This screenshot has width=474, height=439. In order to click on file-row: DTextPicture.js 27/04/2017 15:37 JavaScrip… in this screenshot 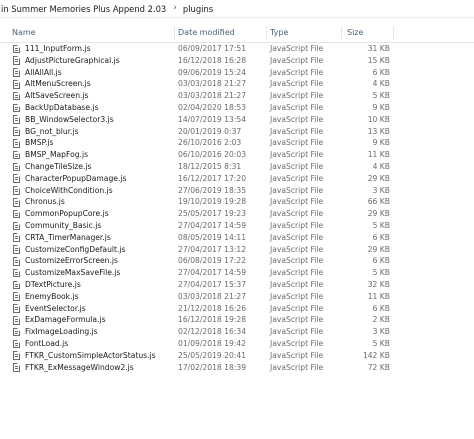, I will do `click(237, 285)`.